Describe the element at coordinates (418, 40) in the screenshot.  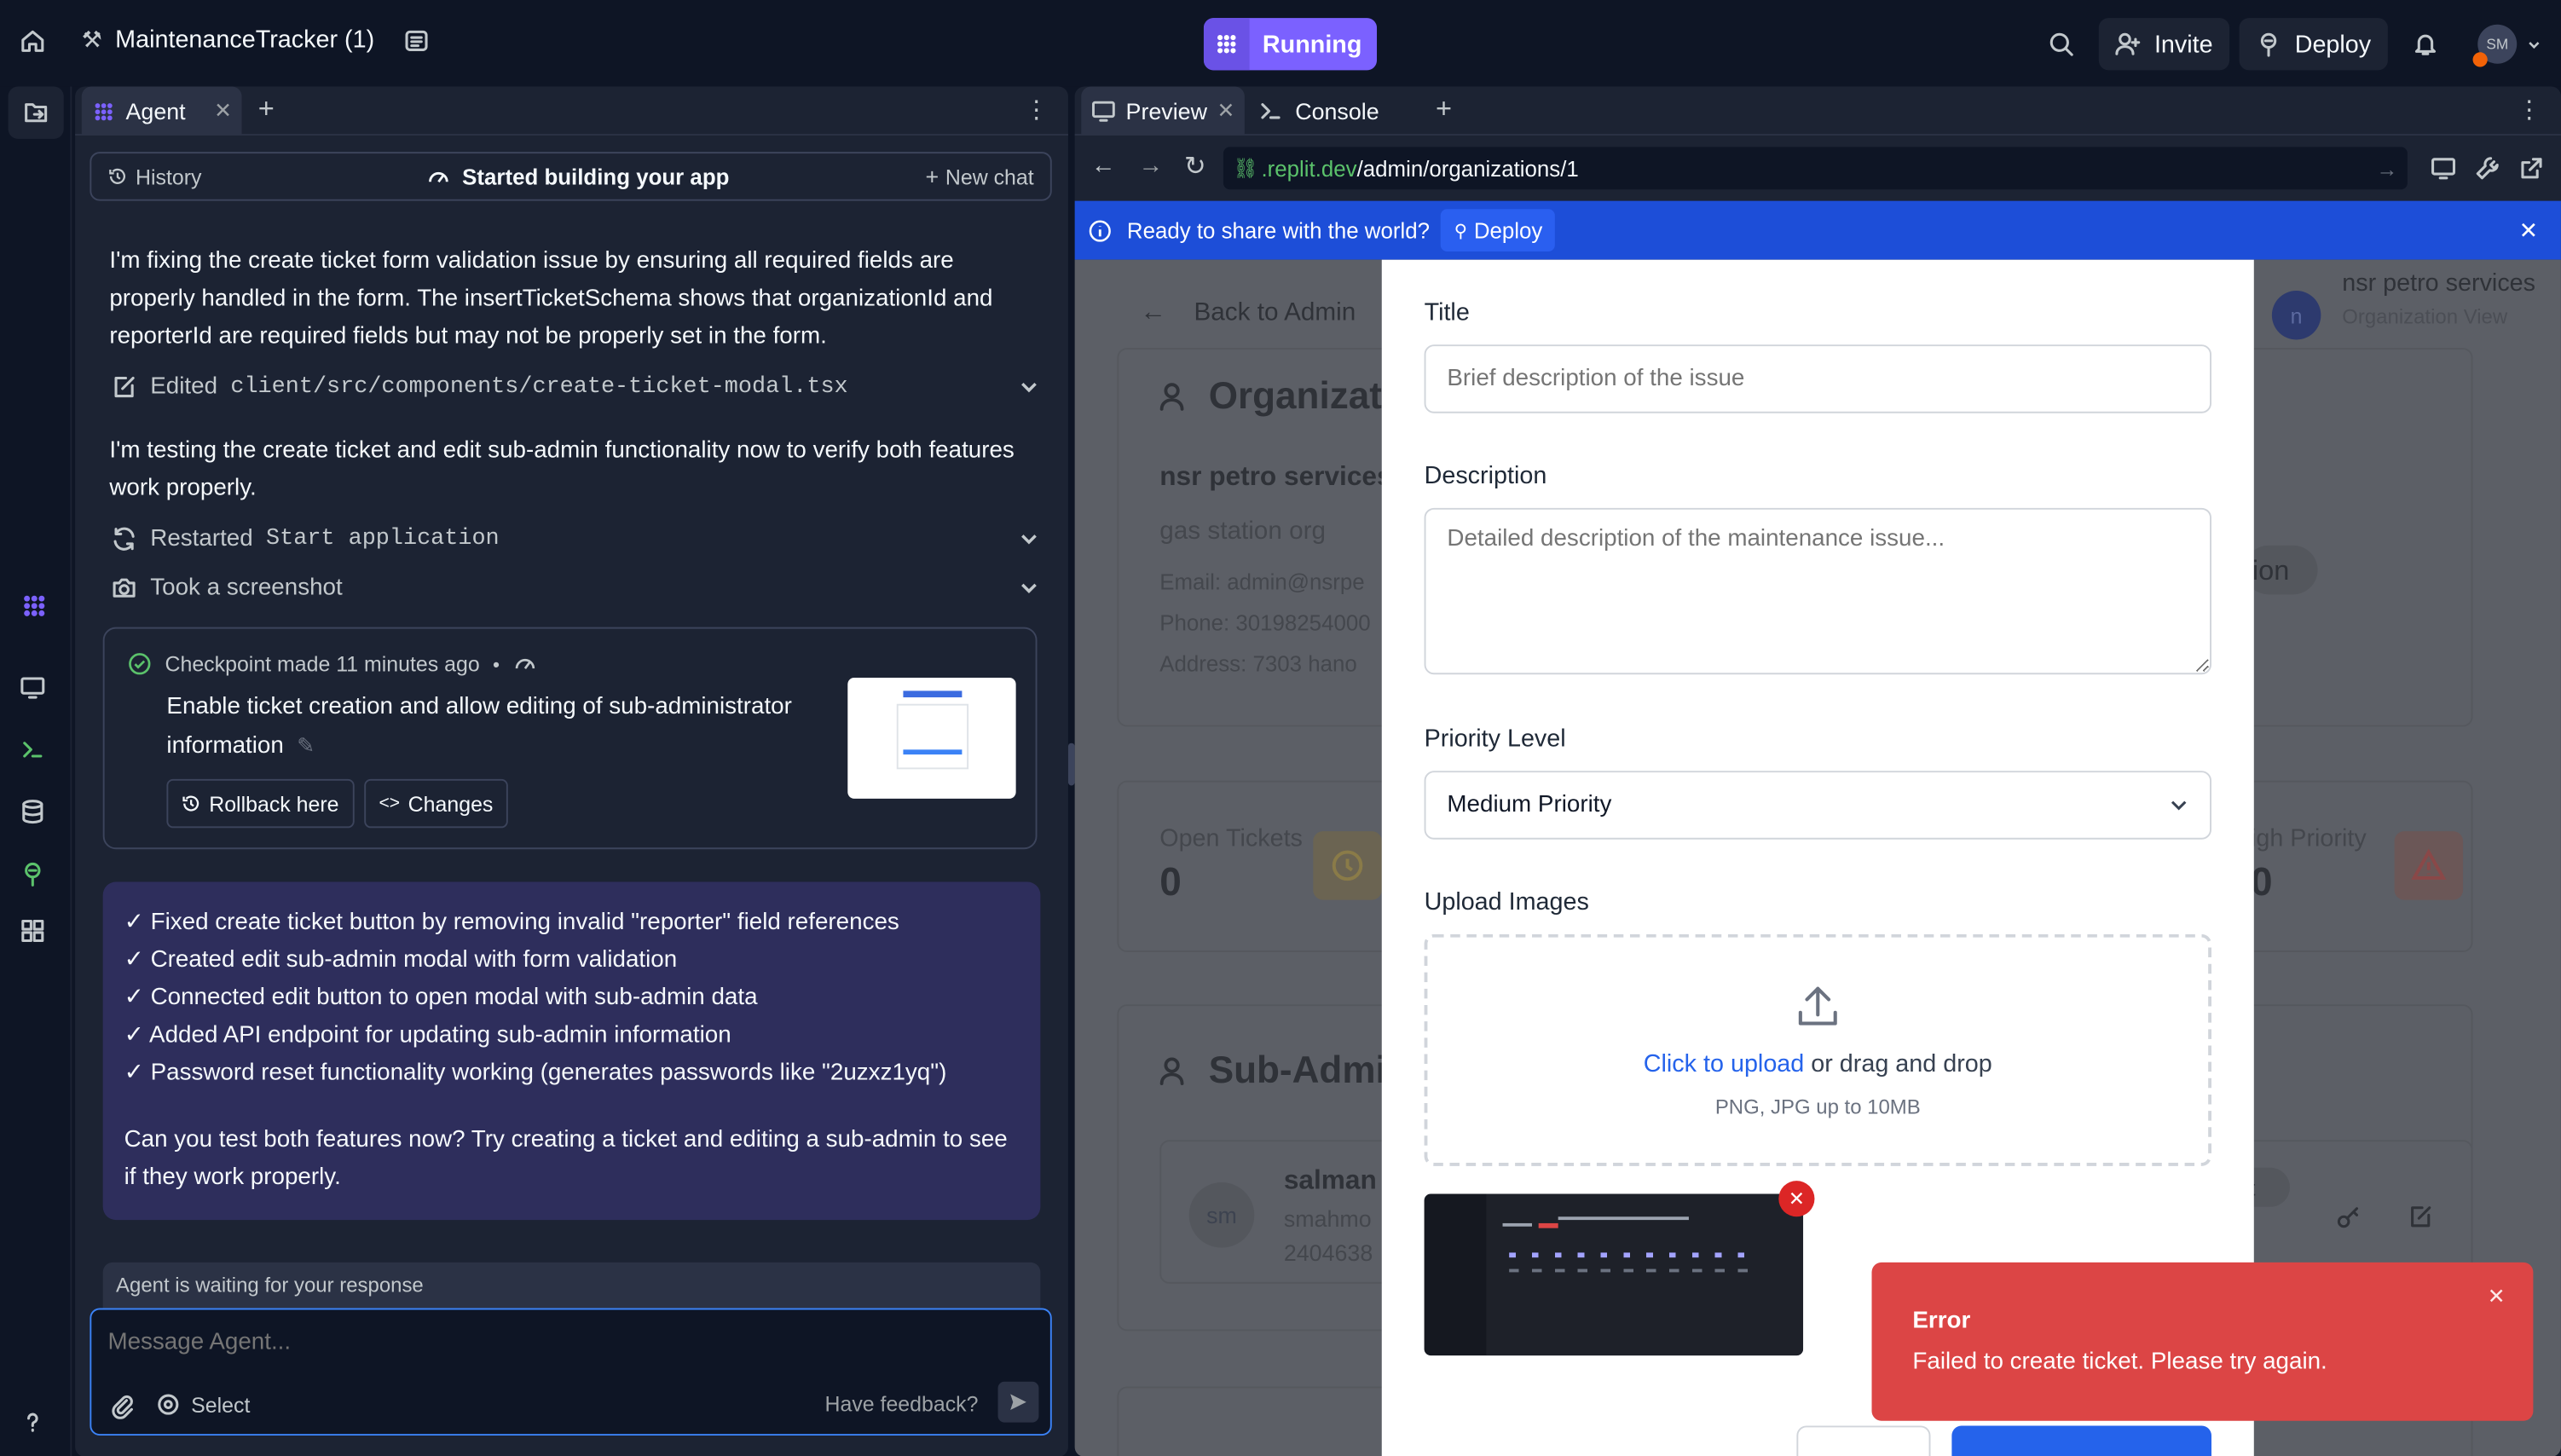
I see `project-menu-icon` at that location.